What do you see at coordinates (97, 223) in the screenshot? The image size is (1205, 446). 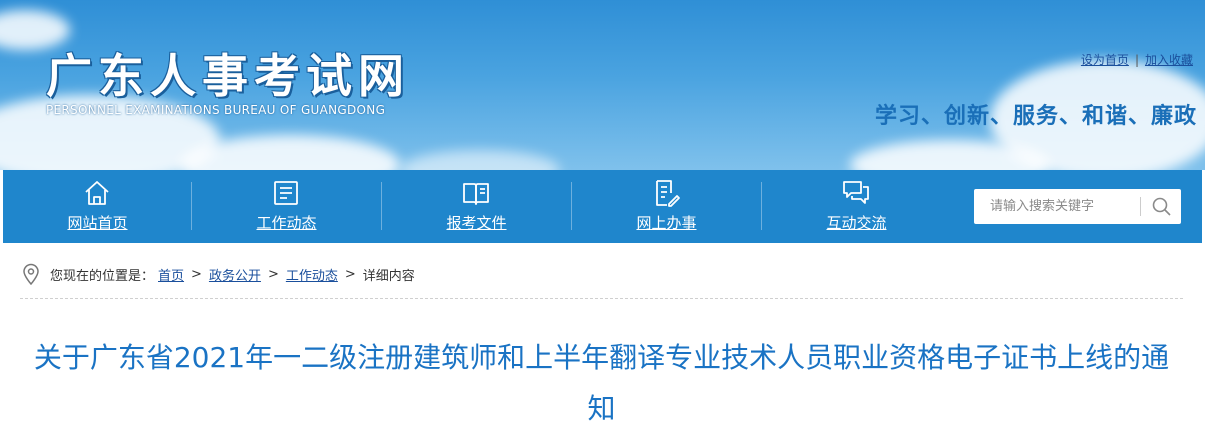 I see `nav-label: 网站首页` at bounding box center [97, 223].